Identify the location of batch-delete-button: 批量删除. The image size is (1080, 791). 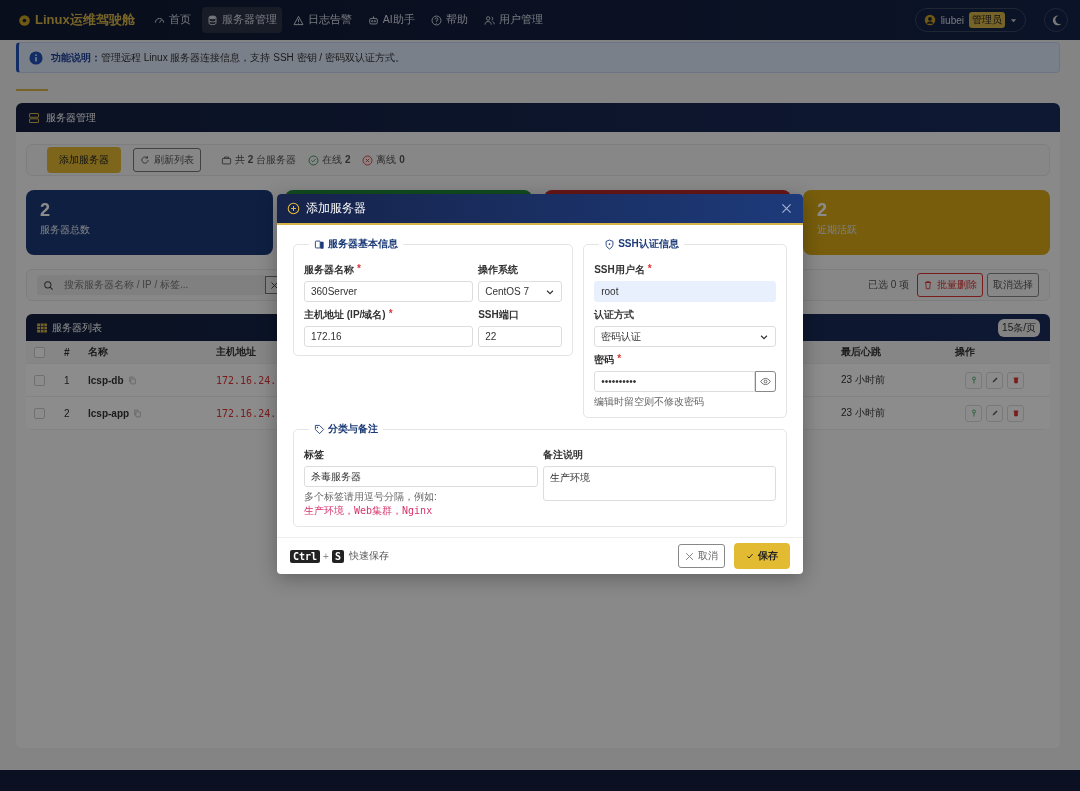
(950, 285).